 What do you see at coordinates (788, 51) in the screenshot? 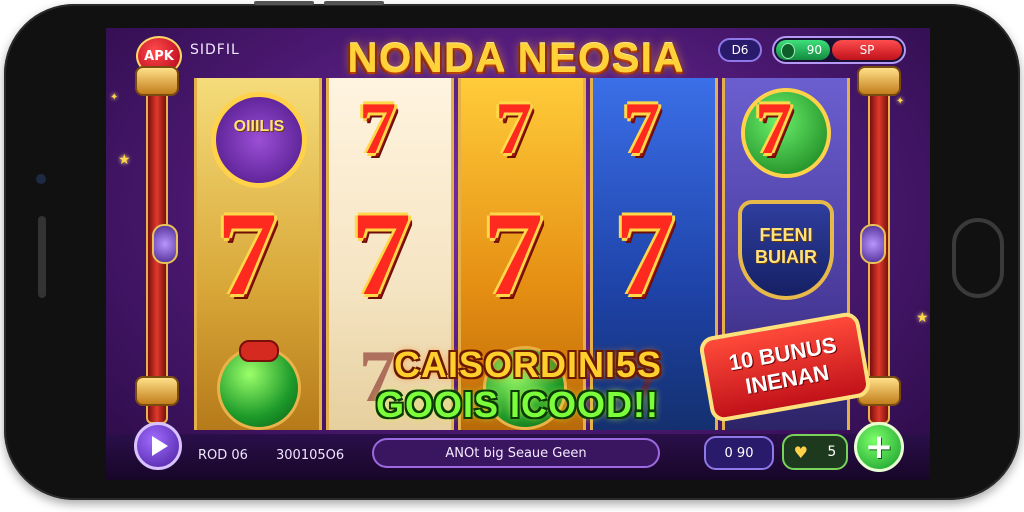
I see `gem-icon` at bounding box center [788, 51].